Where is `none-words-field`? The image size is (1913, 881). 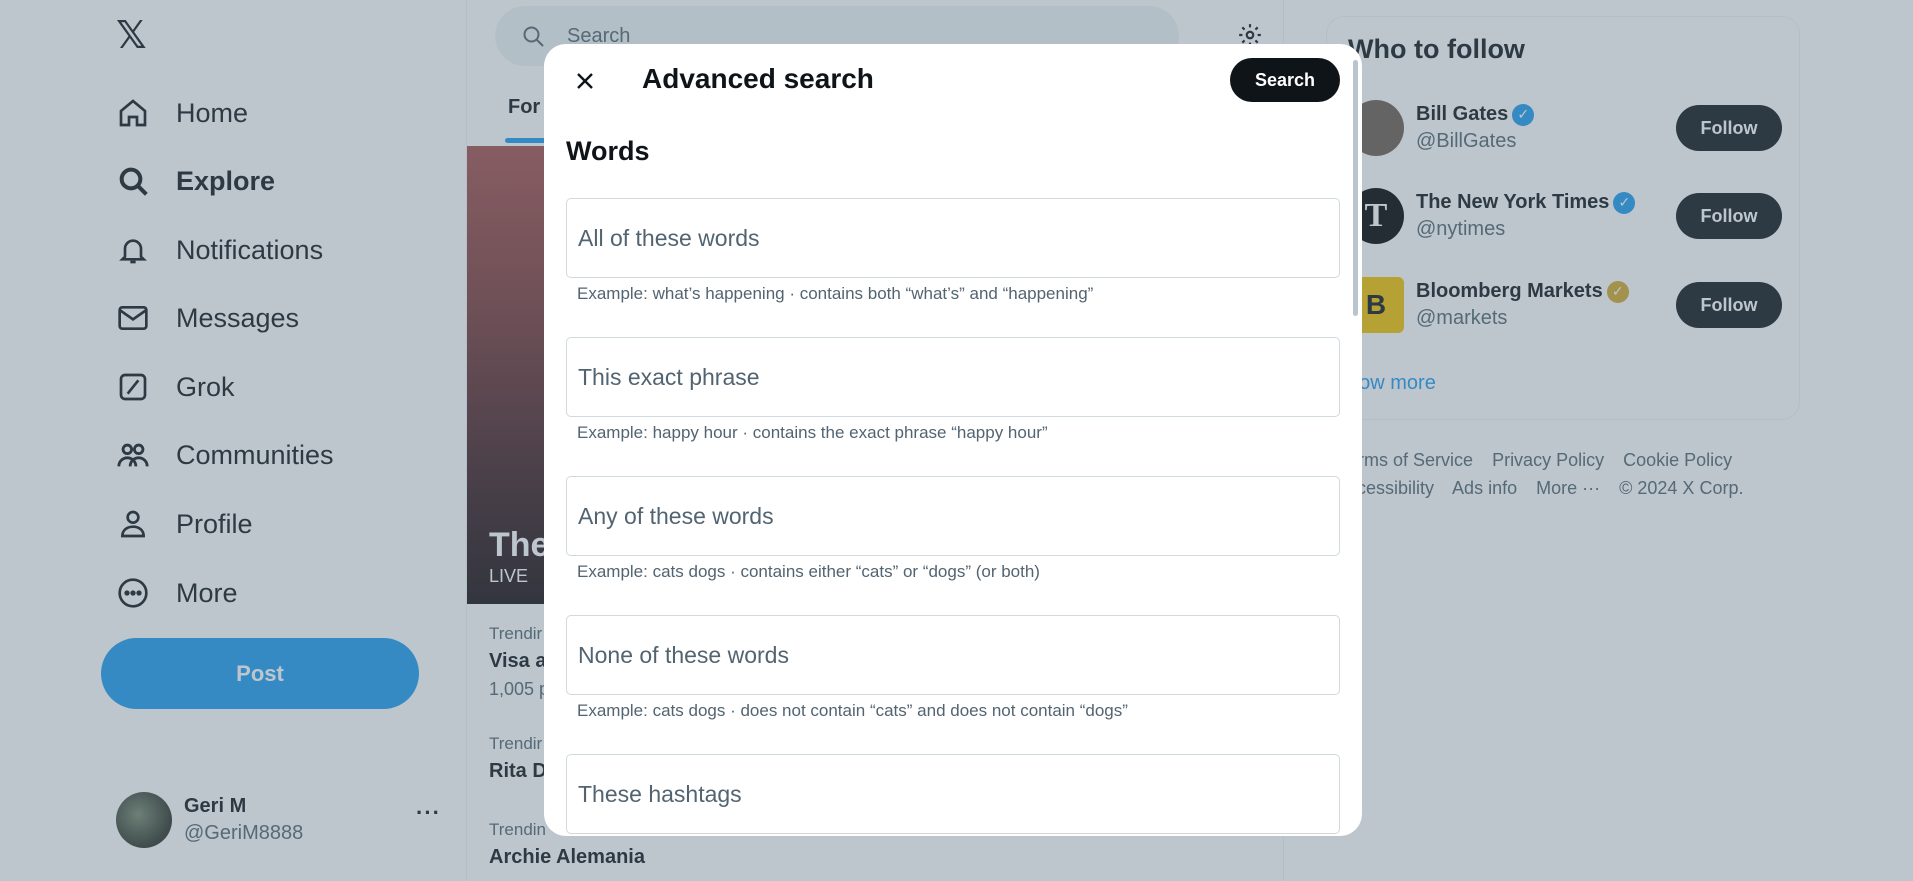
none-words-field is located at coordinates (953, 655).